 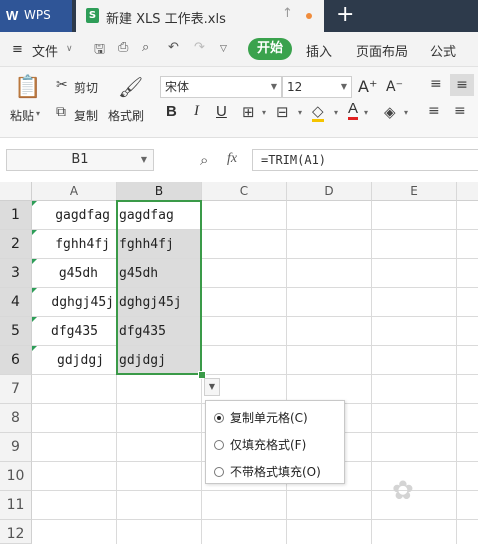 I want to click on tab-start: 开始, so click(x=270, y=49).